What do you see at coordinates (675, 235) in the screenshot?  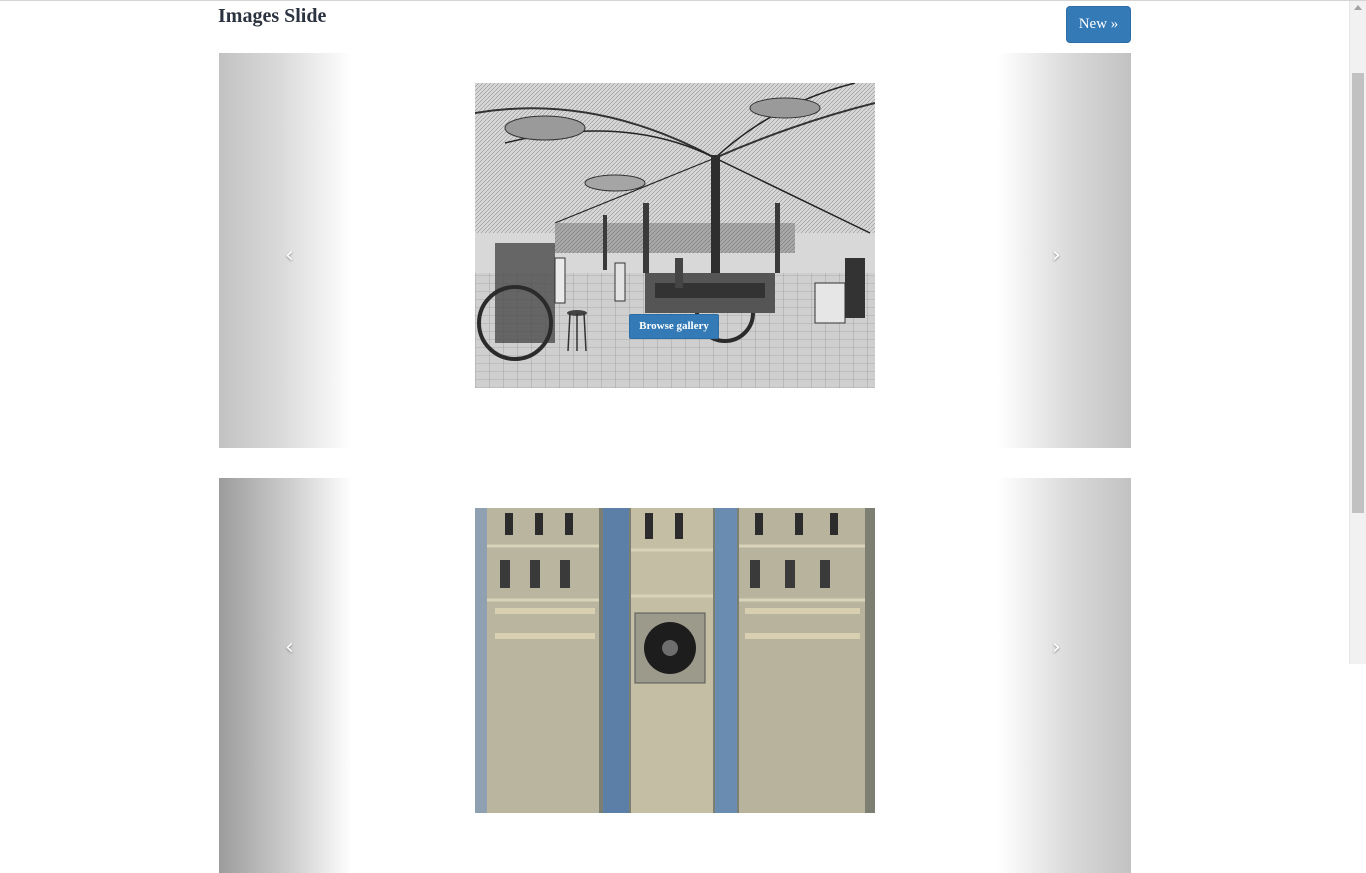 I see `slide-image-factory` at bounding box center [675, 235].